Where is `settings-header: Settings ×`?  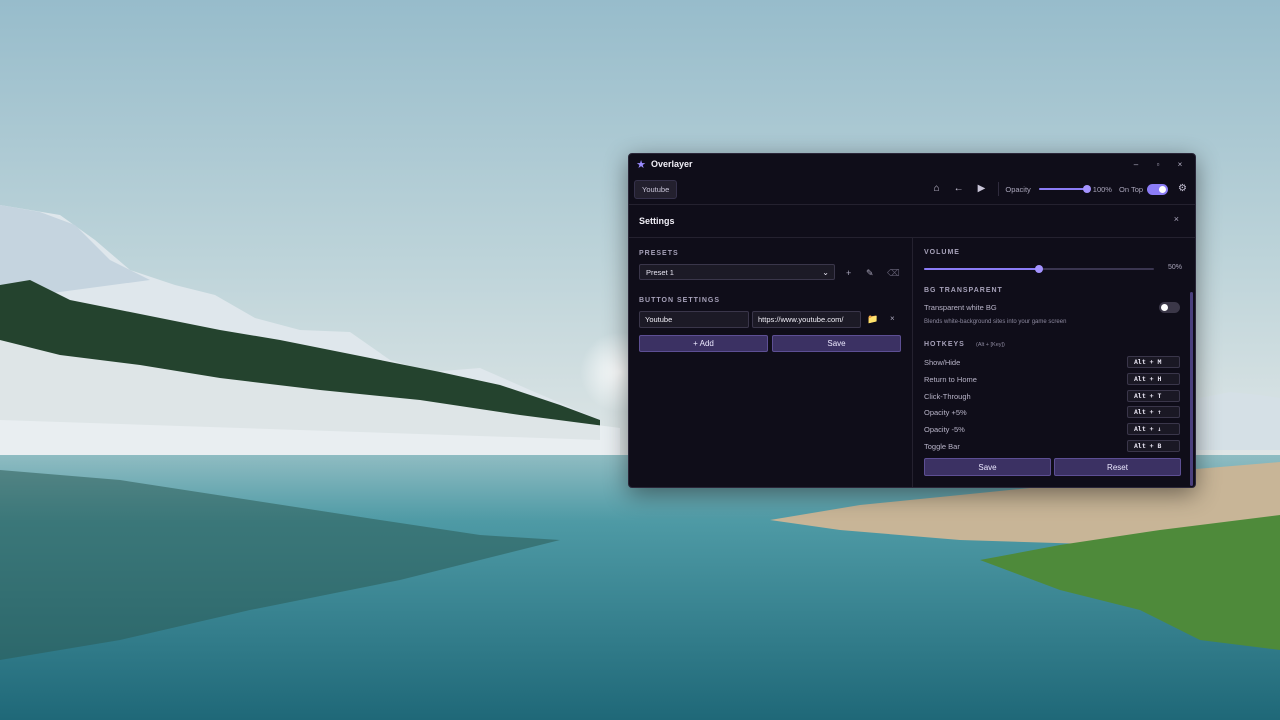 settings-header: Settings × is located at coordinates (912, 221).